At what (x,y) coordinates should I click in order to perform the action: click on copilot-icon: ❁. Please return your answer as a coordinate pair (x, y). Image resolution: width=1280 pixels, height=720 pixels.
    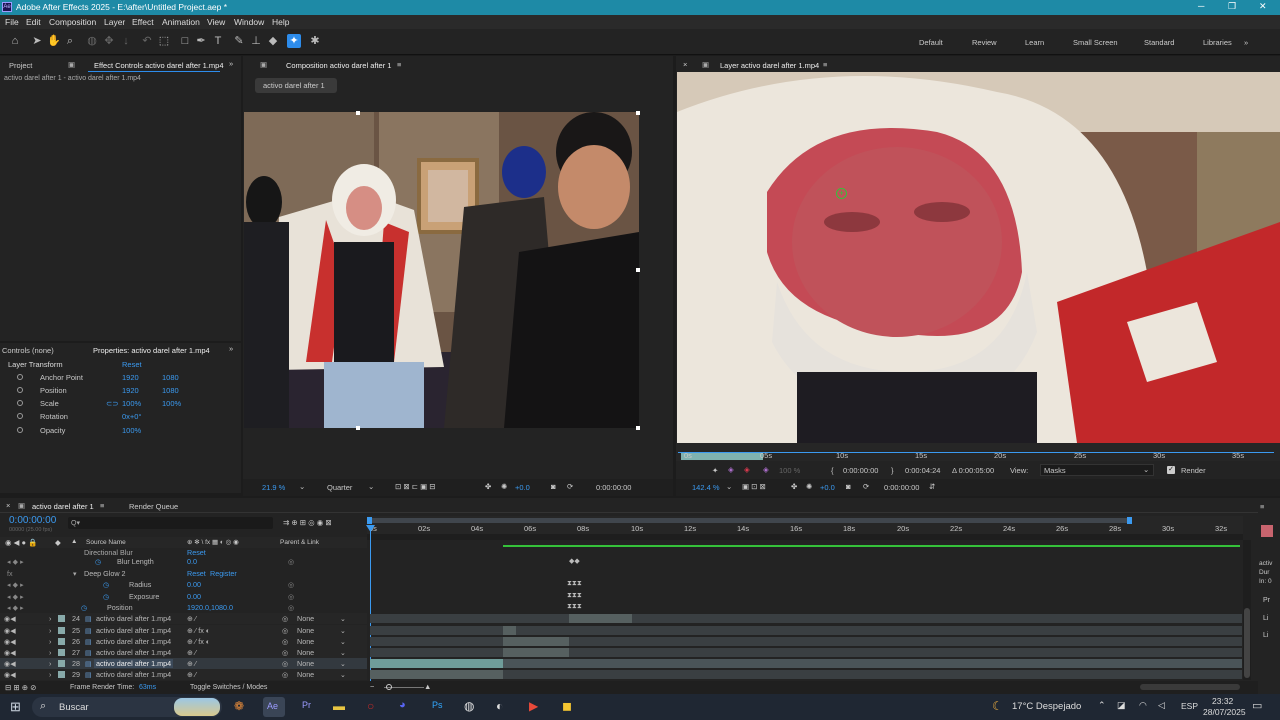
    Looking at the image, I should click on (239, 706).